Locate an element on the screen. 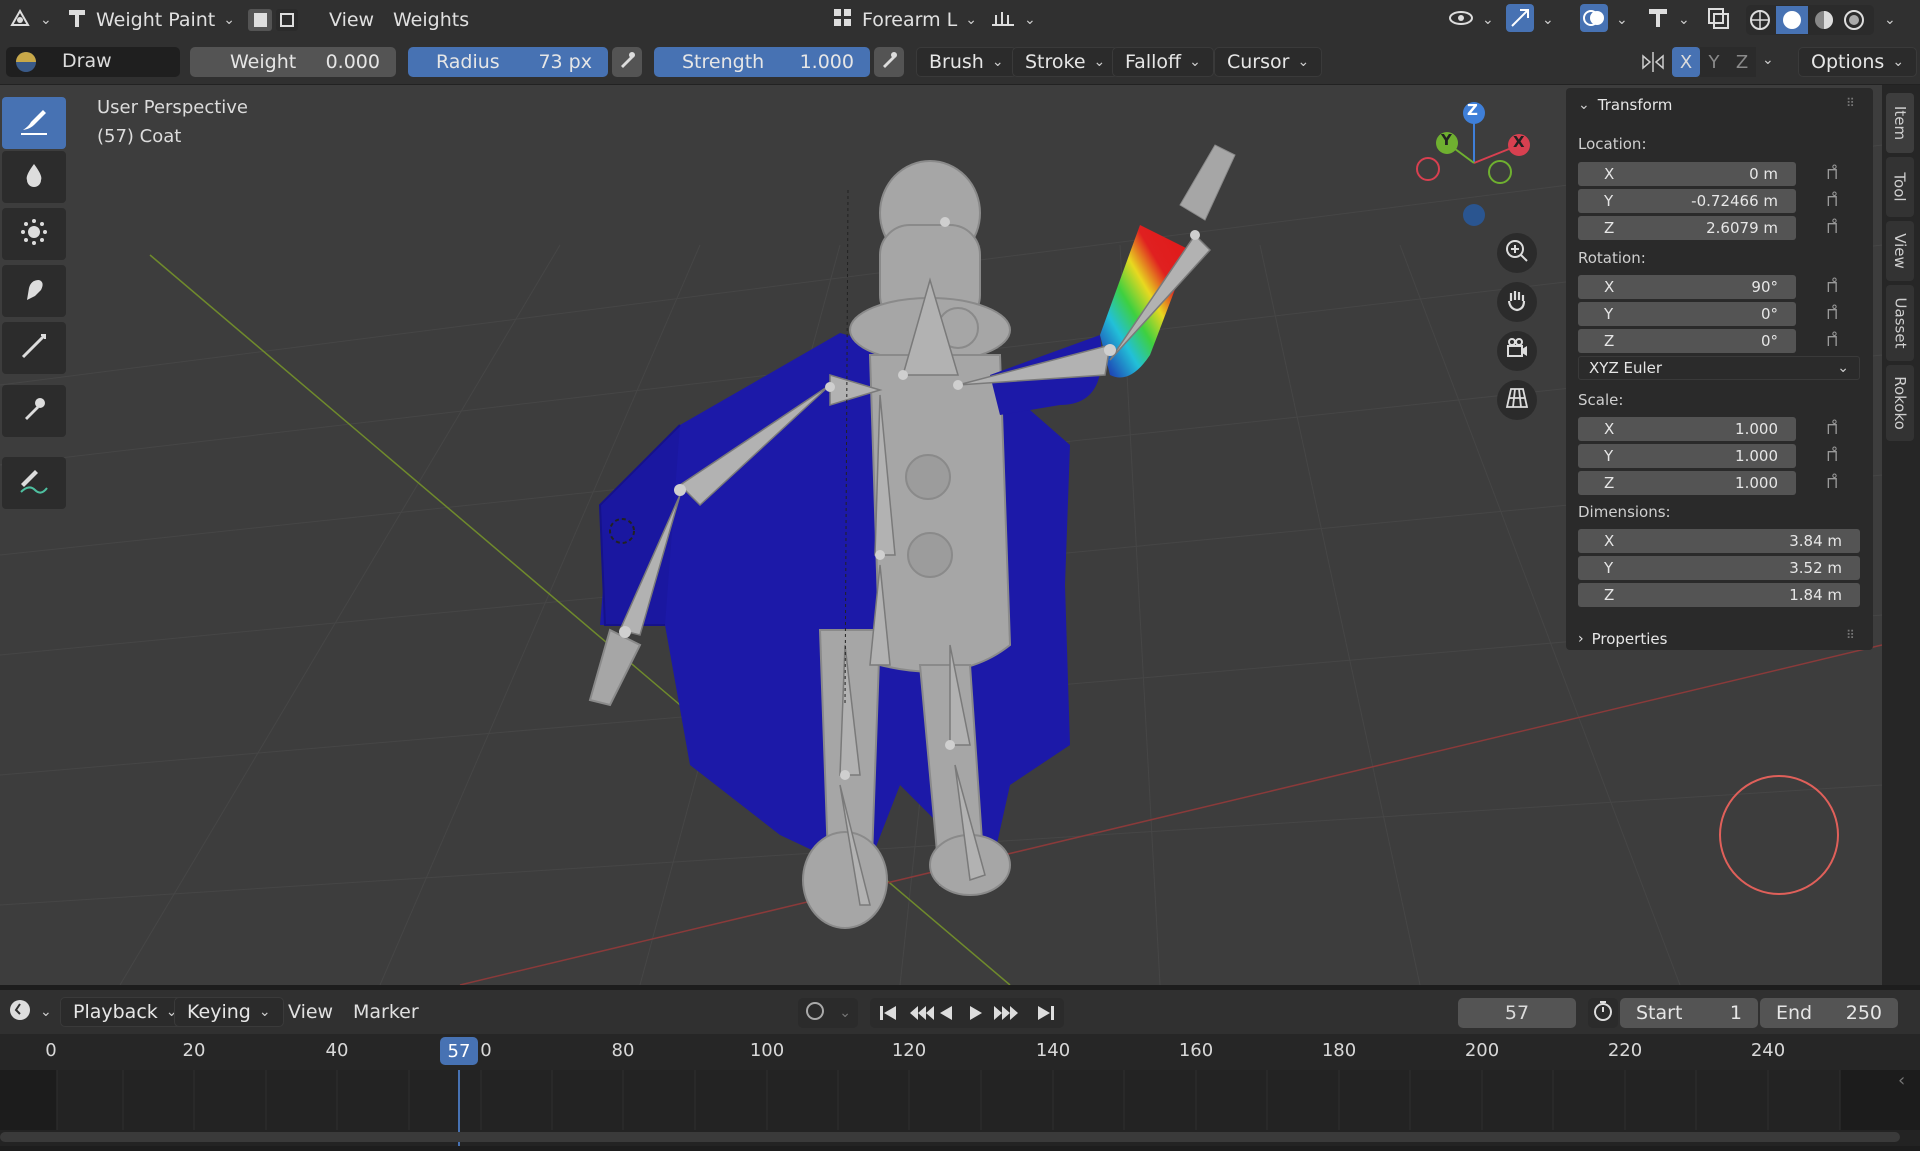 The width and height of the screenshot is (1920, 1151). mirror-z-toggle: Z is located at coordinates (1742, 62).